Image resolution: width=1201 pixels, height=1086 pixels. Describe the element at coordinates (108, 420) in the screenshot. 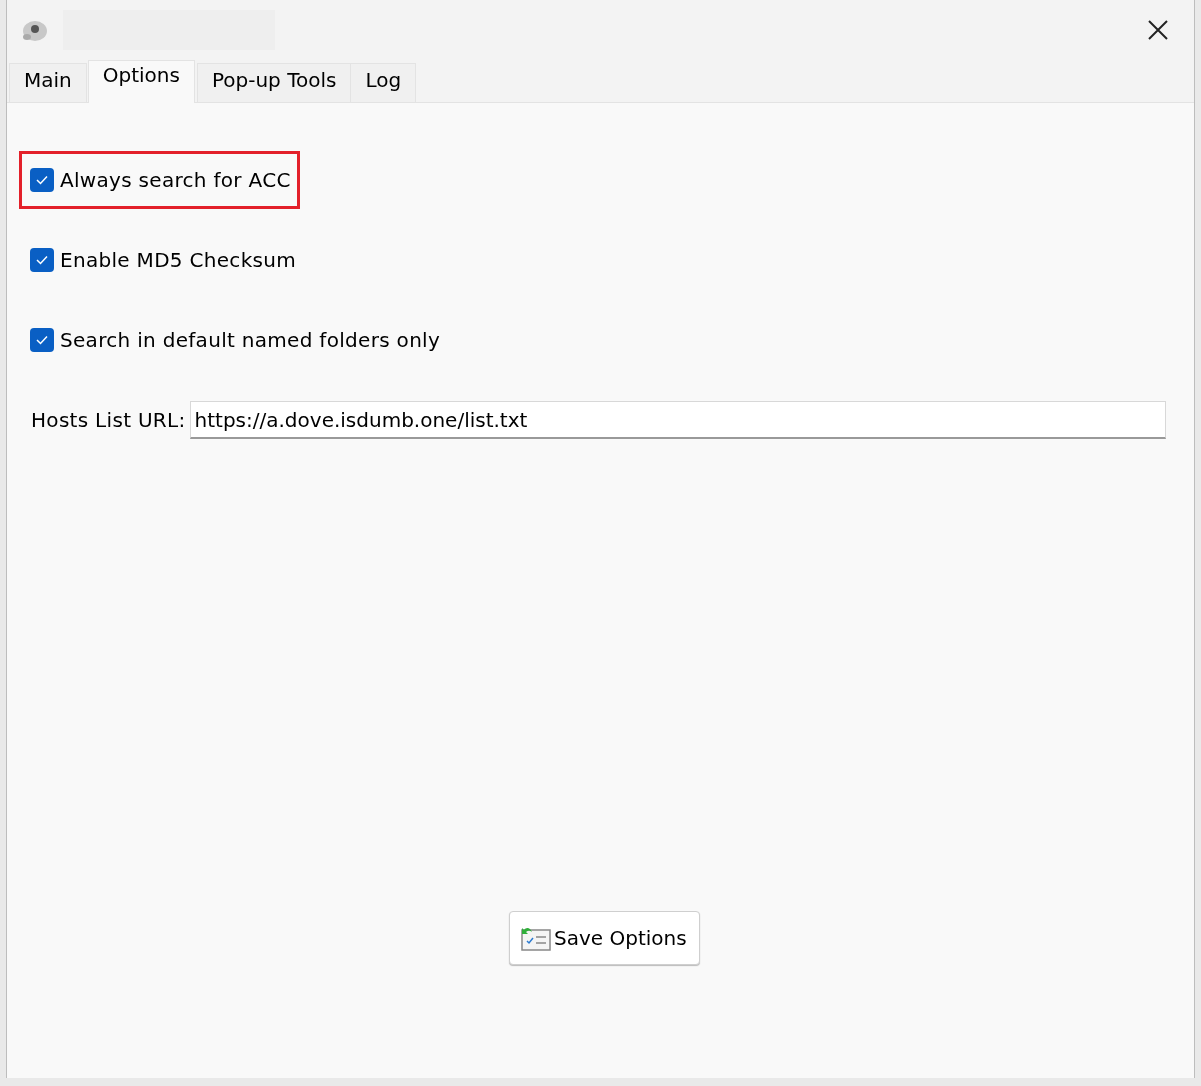

I see `field-label: Hosts List URL:` at that location.